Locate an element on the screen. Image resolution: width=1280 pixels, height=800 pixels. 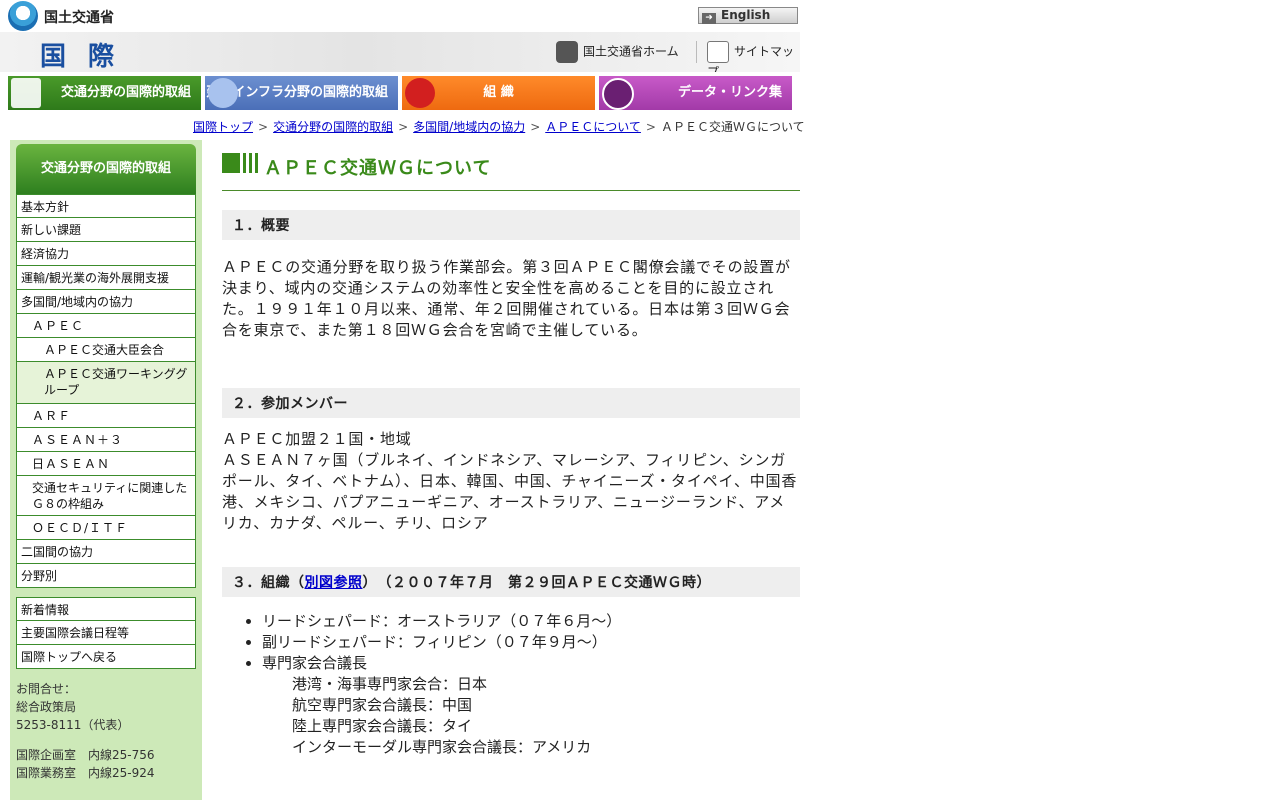
list-item: 専門家会合議長 is located at coordinates (531, 663).